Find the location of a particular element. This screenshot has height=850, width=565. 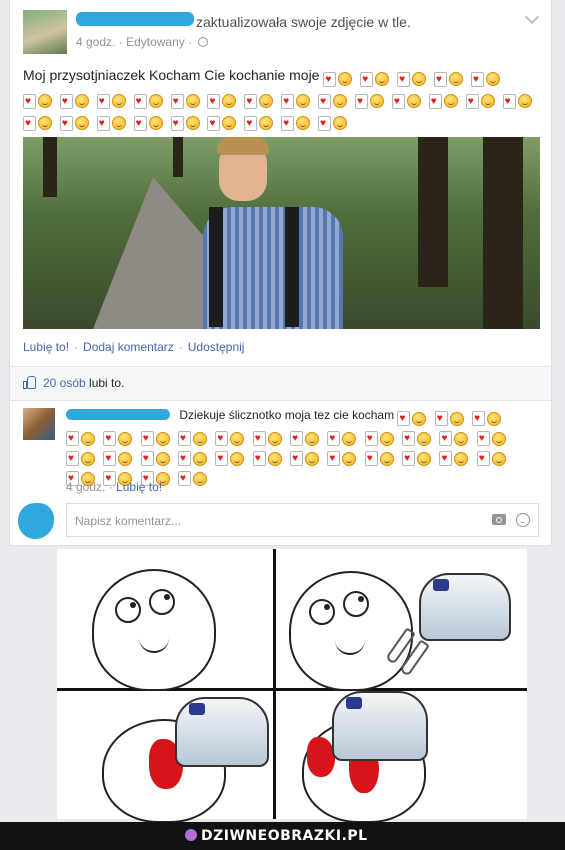

post-time: 4 godz. is located at coordinates (95, 42).